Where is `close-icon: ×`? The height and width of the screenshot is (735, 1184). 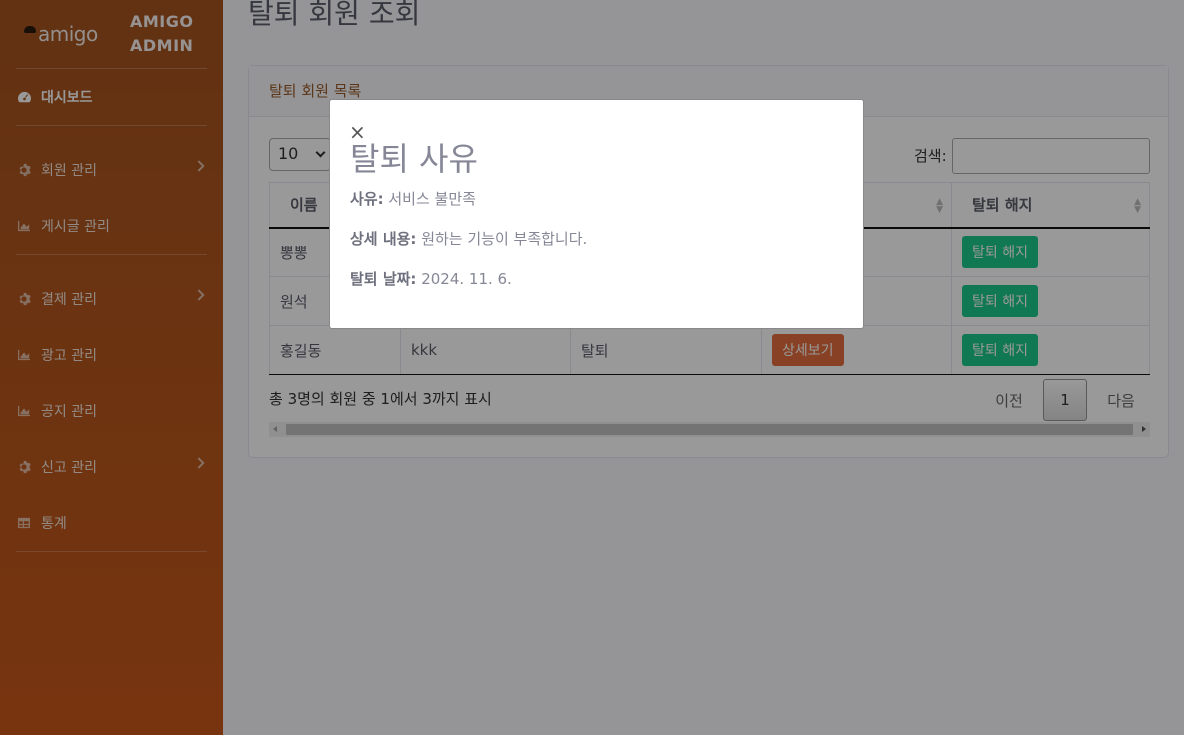
close-icon: × is located at coordinates (357, 132).